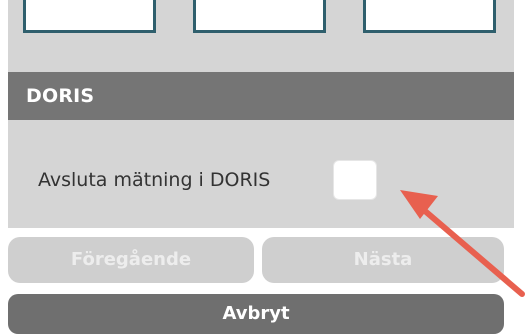 The width and height of the screenshot is (527, 336). I want to click on previous-button: Föregående, so click(131, 260).